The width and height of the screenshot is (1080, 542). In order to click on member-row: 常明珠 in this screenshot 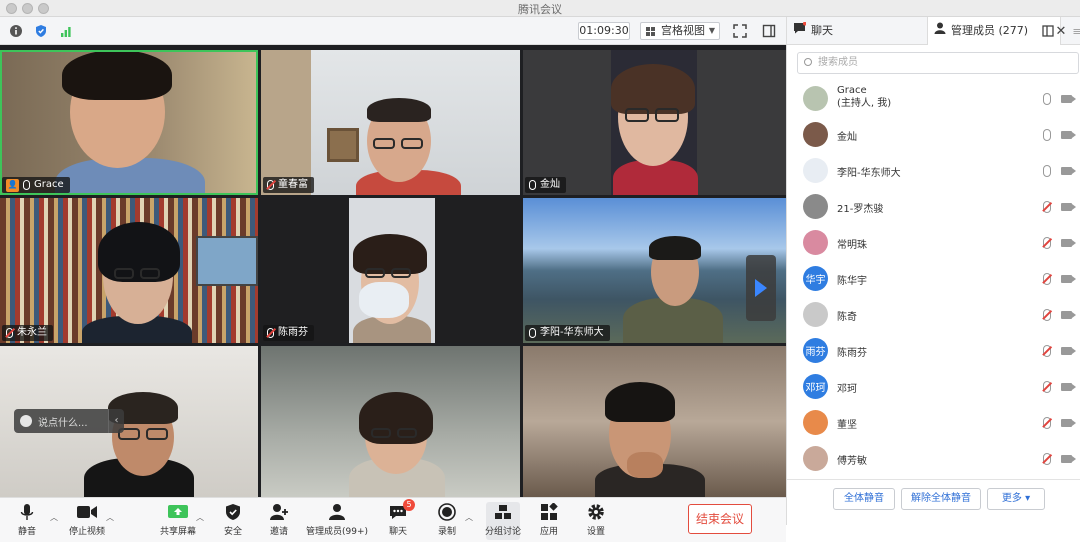, I will do `click(933, 243)`.